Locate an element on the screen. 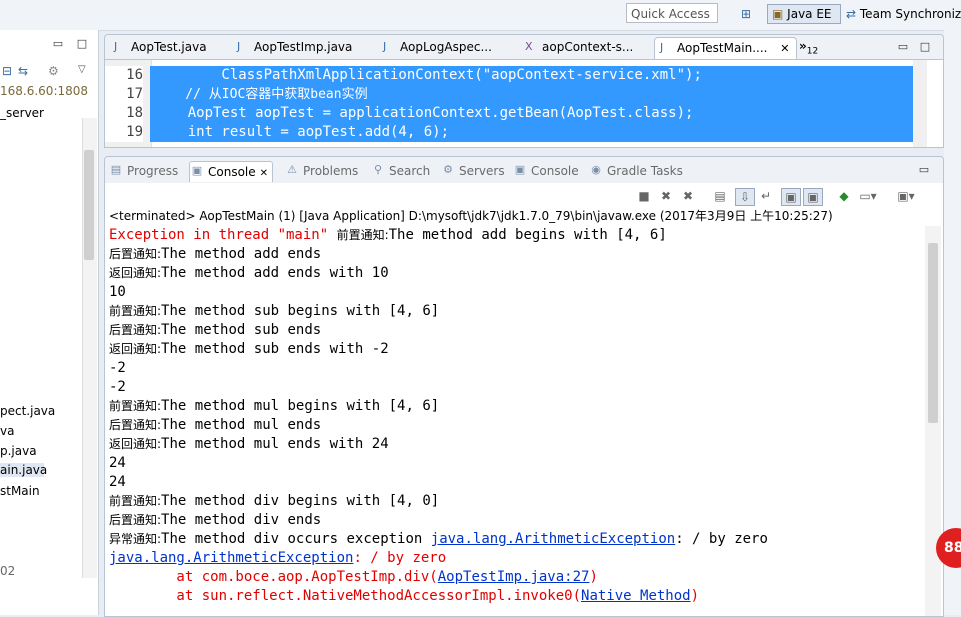 The image size is (961, 617). remove-all-icon: ✖ is located at coordinates (688, 196).